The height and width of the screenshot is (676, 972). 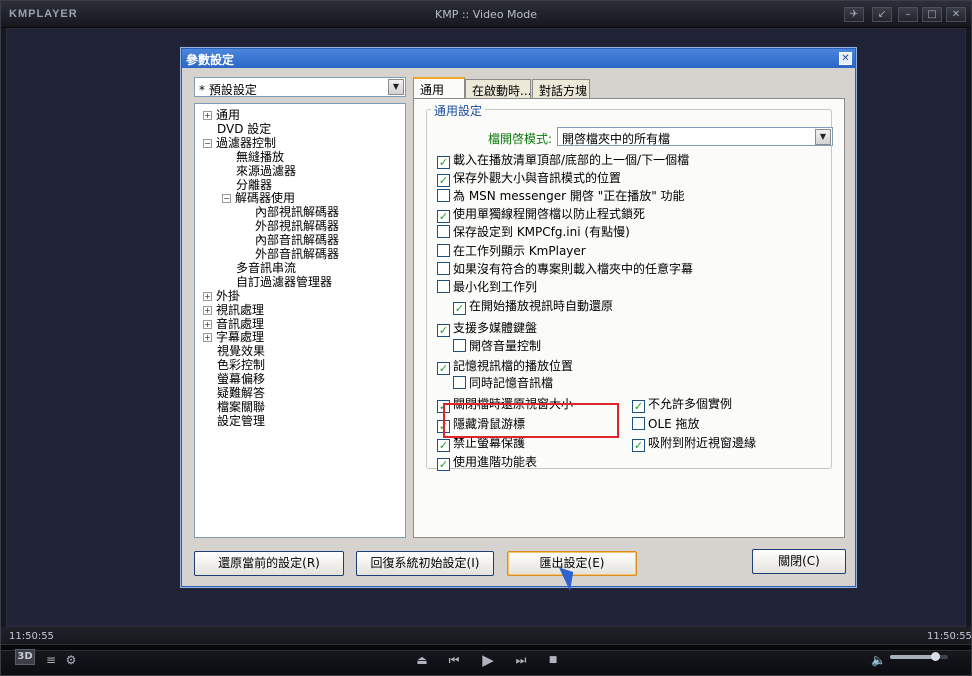 What do you see at coordinates (266, 268) in the screenshot?
I see `tree-item: 多音訊串流` at bounding box center [266, 268].